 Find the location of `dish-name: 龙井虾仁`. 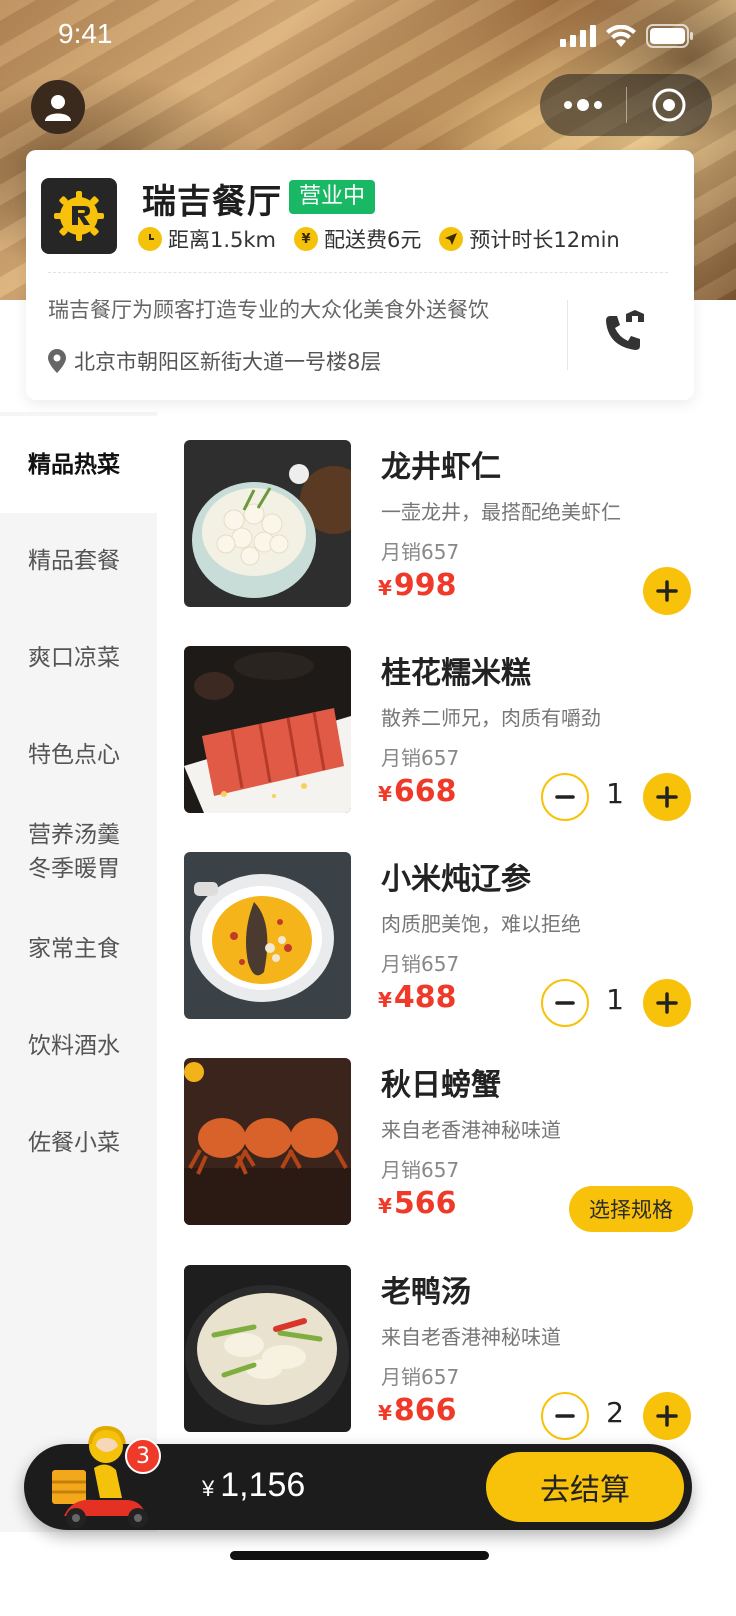

dish-name: 龙井虾仁 is located at coordinates (441, 467).